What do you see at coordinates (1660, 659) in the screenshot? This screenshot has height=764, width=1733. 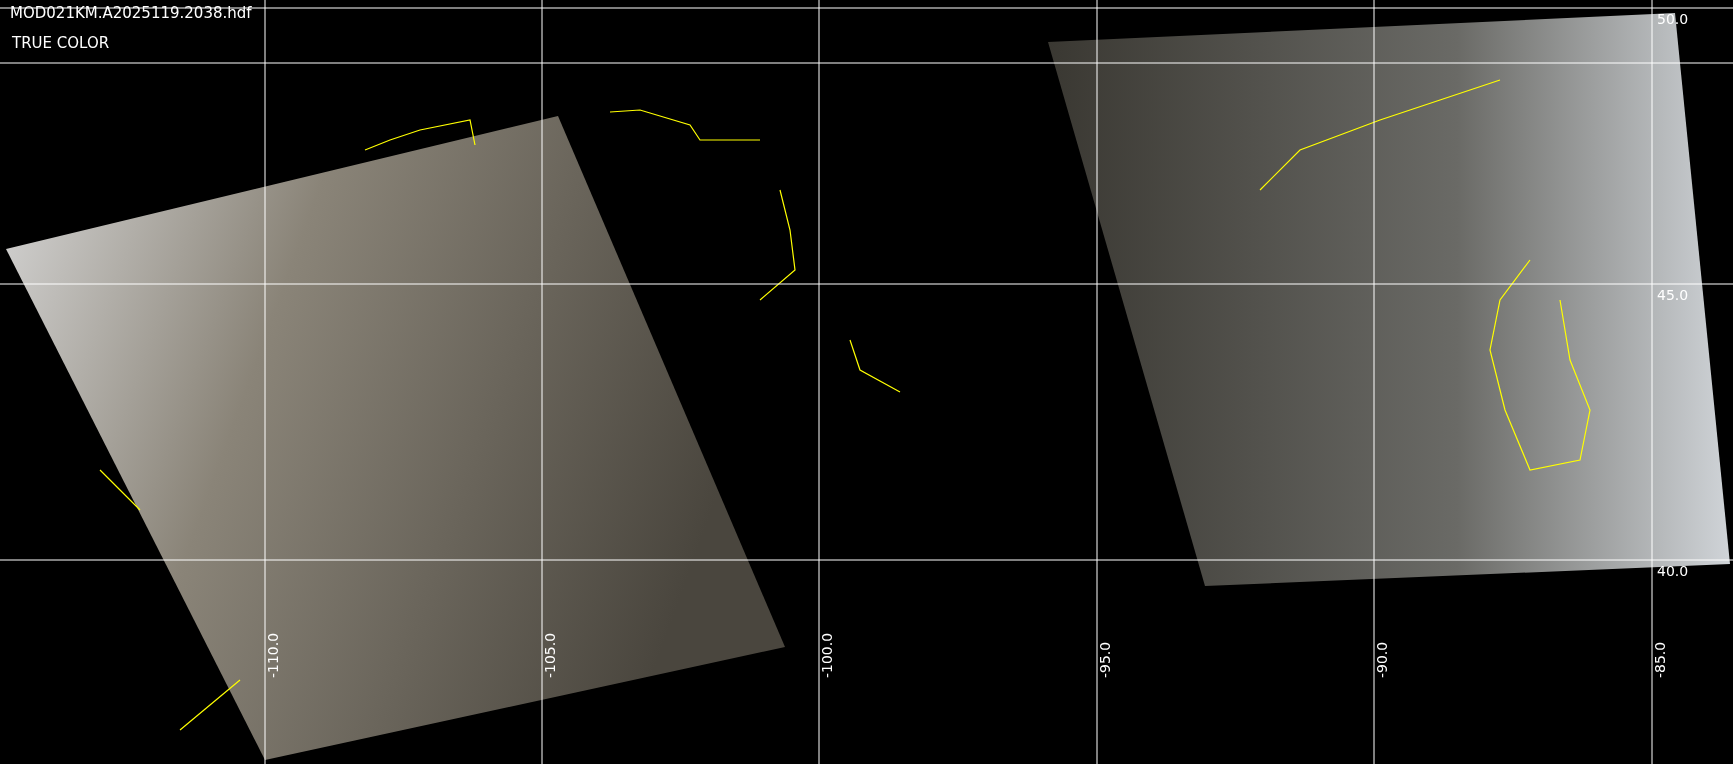 I see `longitude-label: -85.0` at bounding box center [1660, 659].